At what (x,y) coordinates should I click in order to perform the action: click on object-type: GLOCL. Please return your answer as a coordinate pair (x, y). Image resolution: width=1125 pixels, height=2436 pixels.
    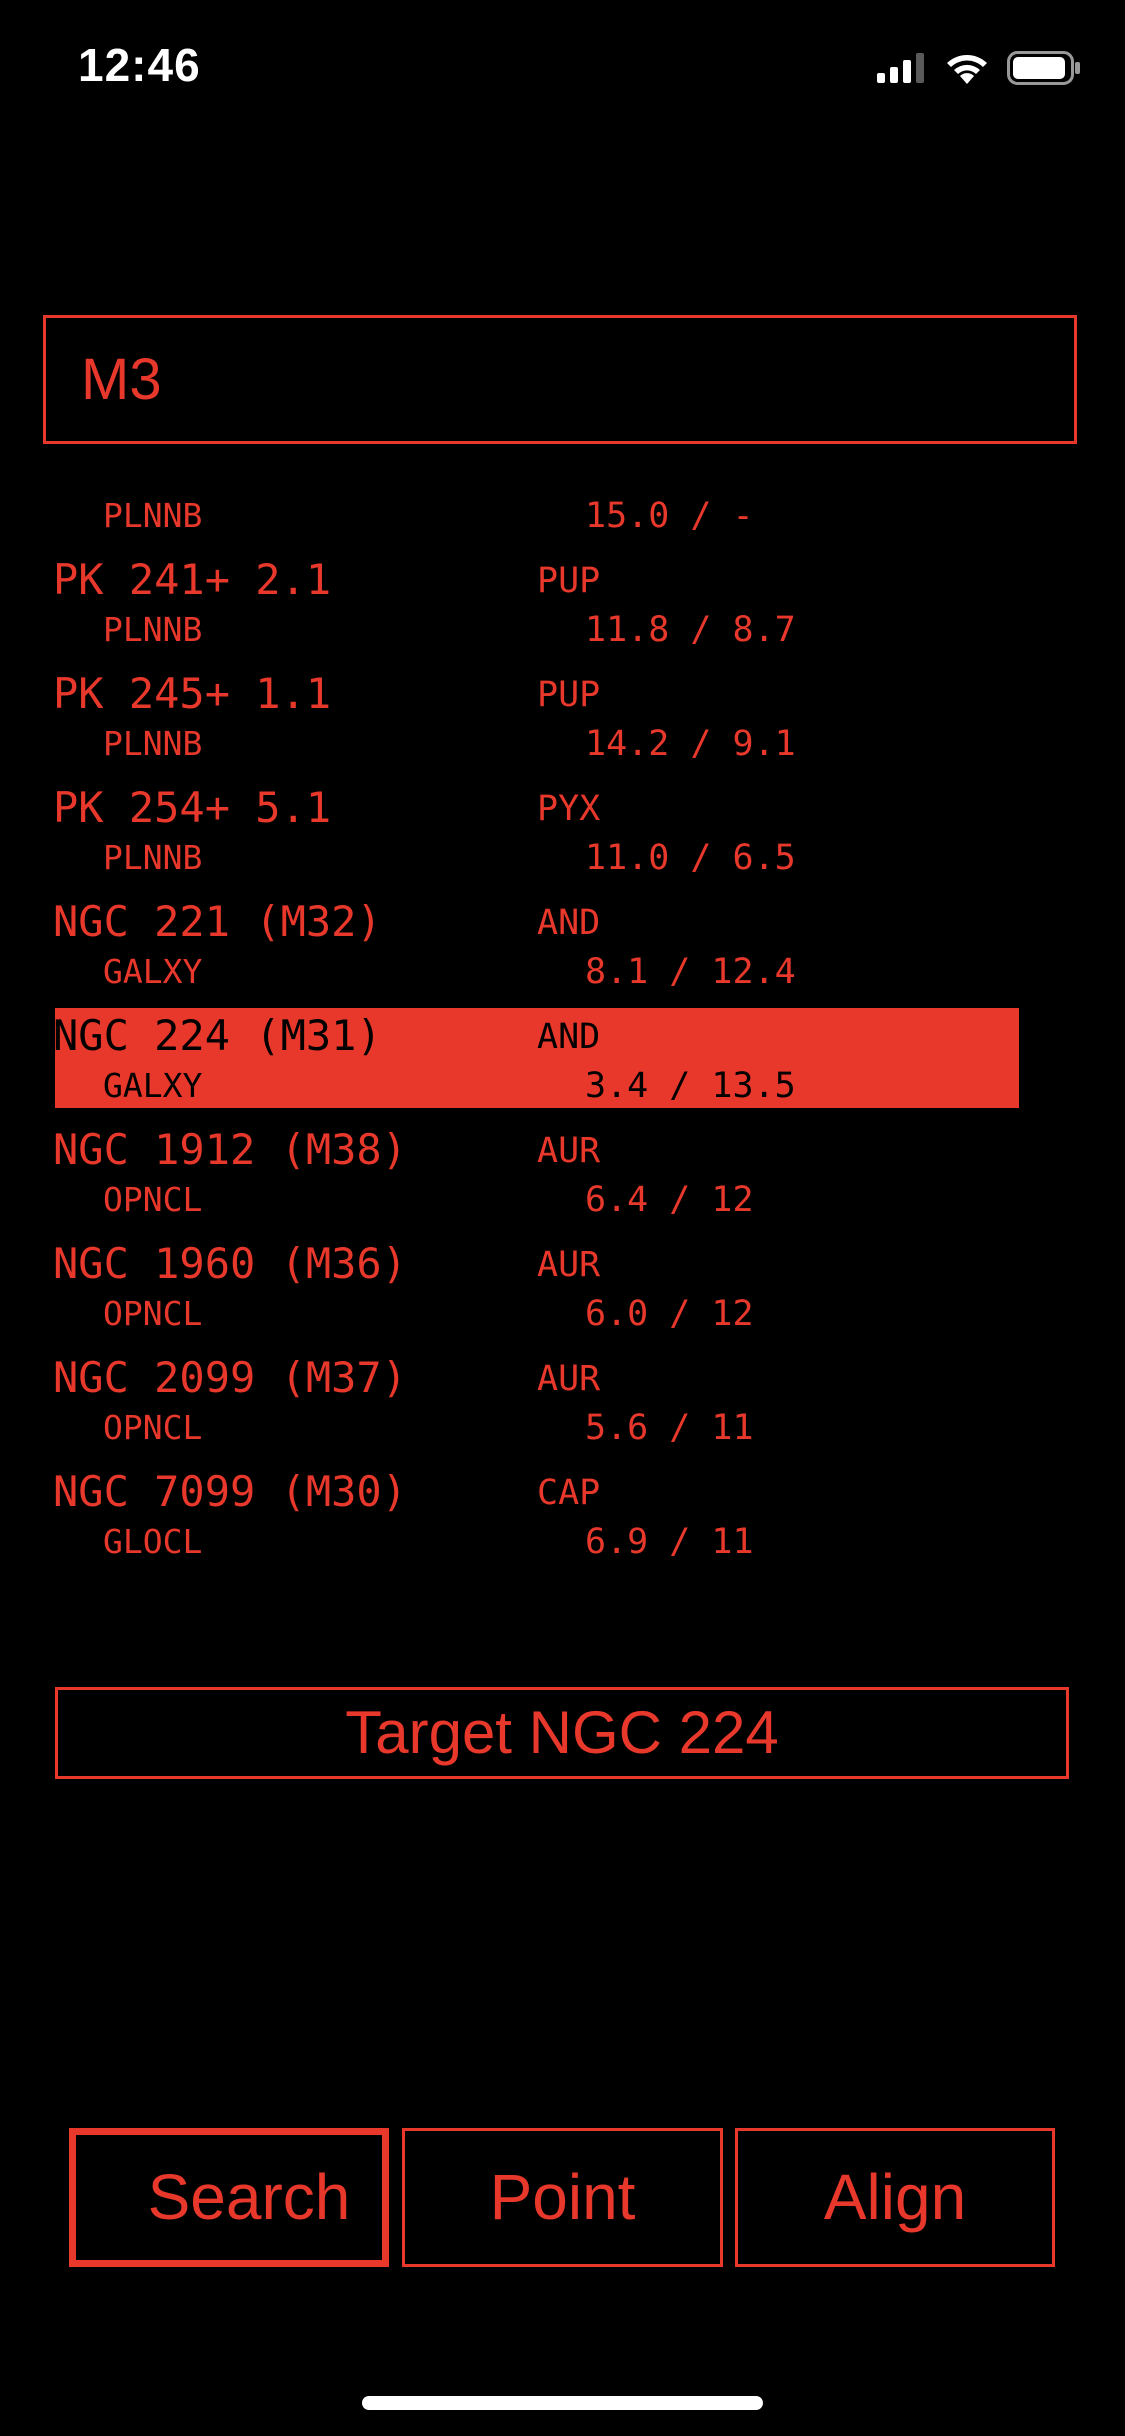
    Looking at the image, I should click on (153, 1541).